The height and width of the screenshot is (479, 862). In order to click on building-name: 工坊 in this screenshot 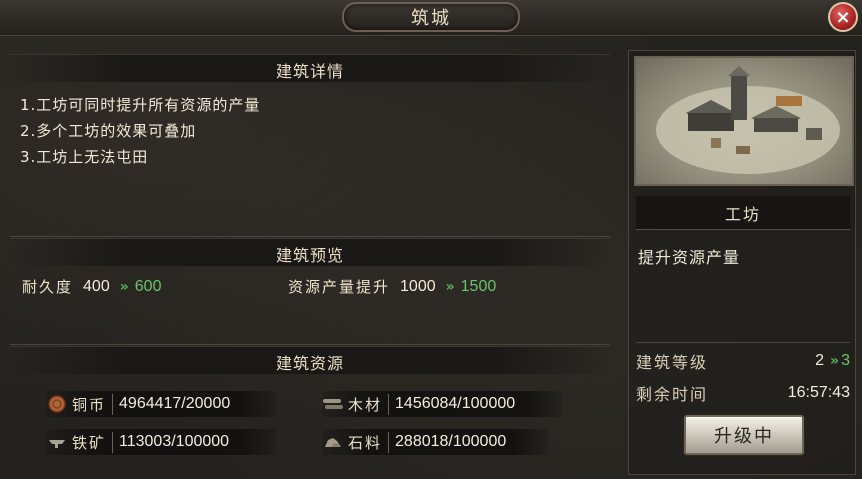, I will do `click(743, 213)`.